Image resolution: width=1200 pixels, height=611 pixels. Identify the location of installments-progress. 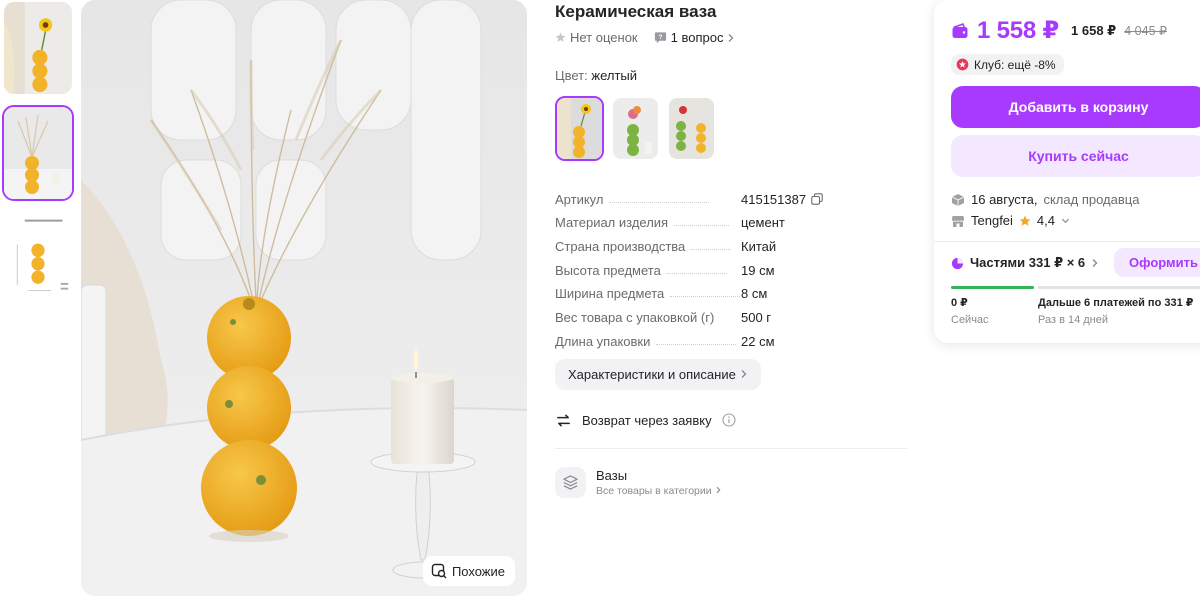
(1075, 287).